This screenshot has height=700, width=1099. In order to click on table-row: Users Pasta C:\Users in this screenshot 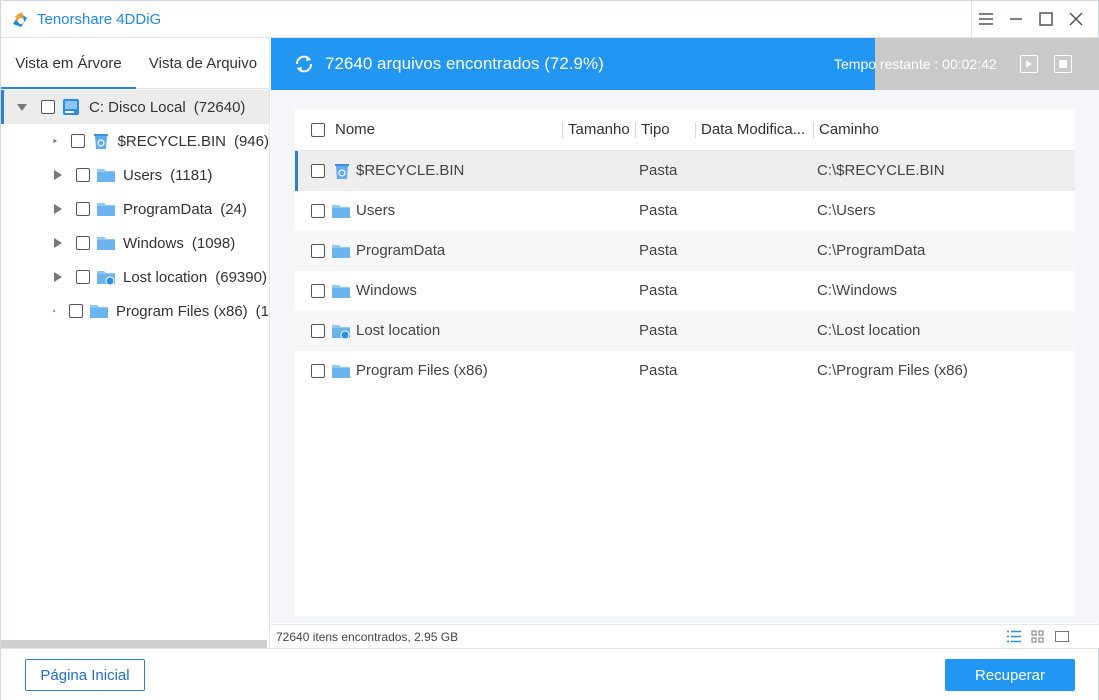, I will do `click(685, 211)`.